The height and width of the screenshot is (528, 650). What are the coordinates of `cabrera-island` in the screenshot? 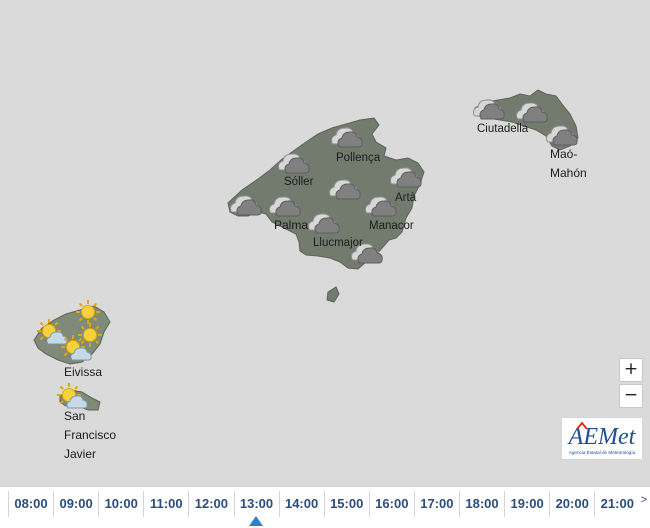 It's located at (333, 294).